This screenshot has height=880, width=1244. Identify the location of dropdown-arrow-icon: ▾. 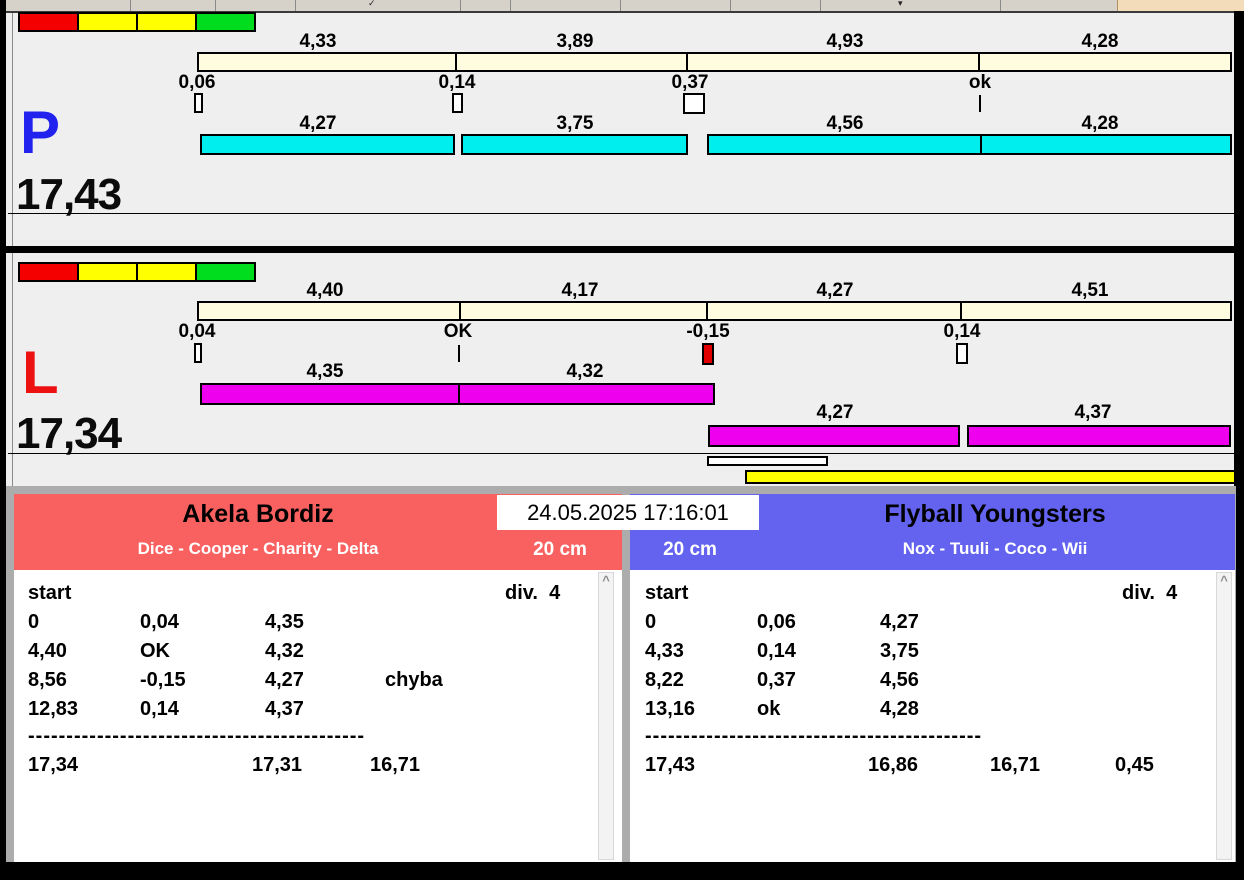
(900, 4).